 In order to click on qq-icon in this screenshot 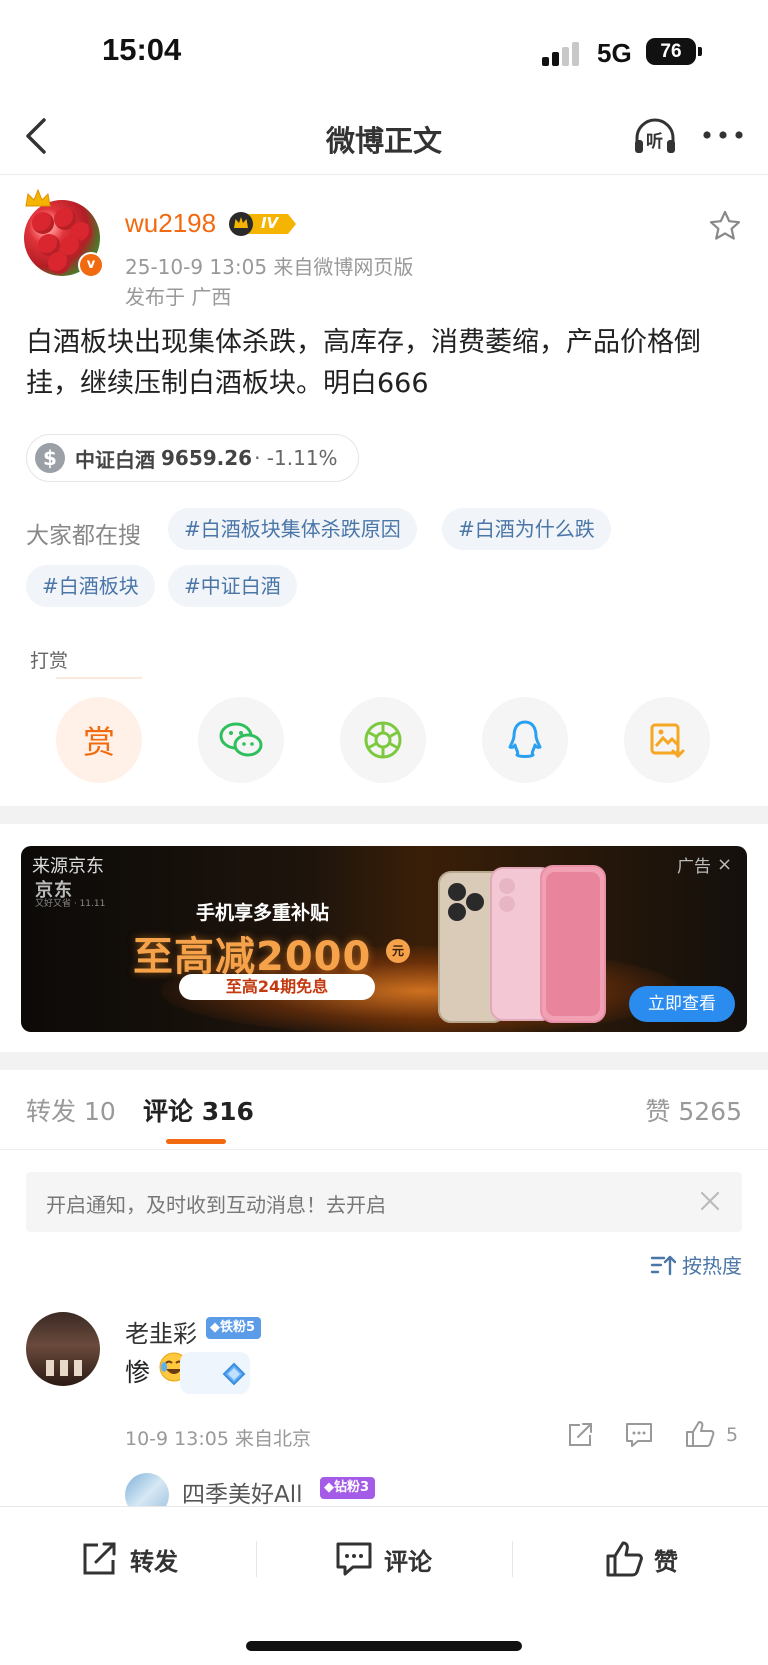, I will do `click(525, 739)`.